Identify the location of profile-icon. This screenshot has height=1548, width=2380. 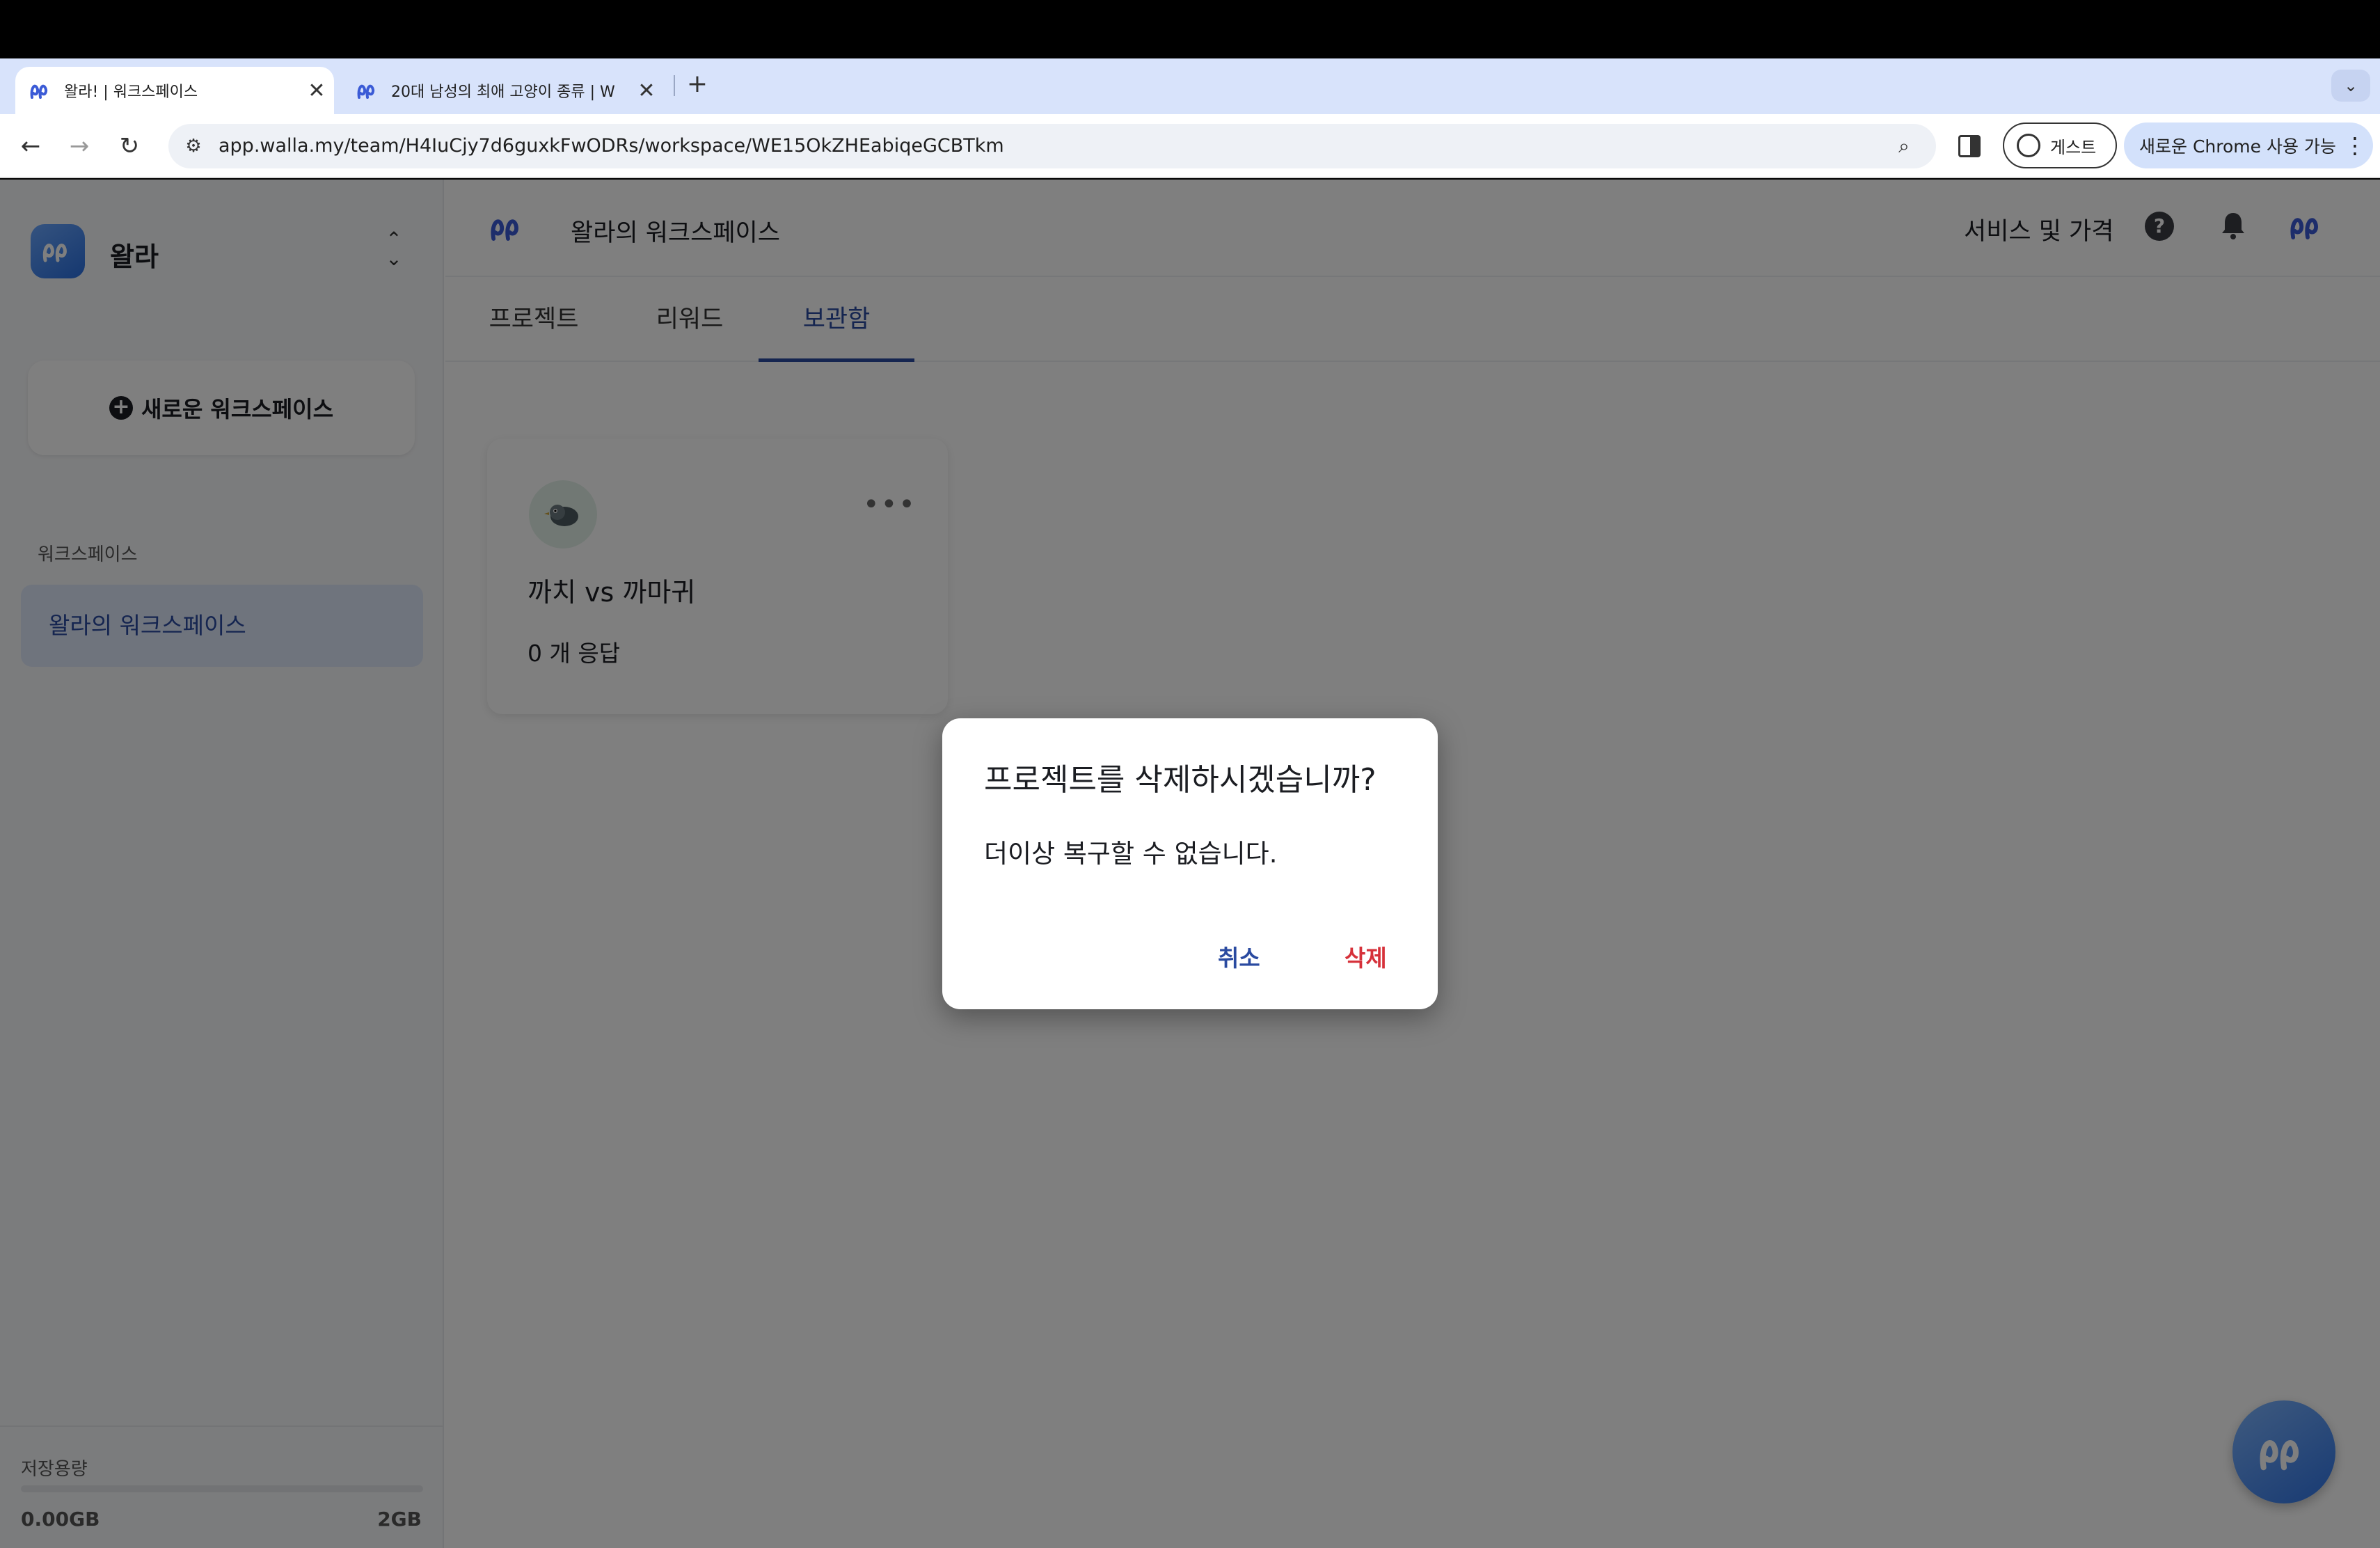
(2028, 145).